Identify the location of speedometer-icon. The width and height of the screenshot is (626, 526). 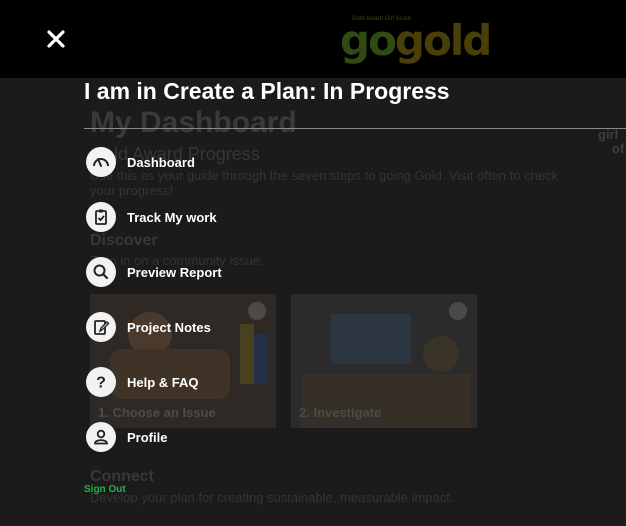
(101, 162).